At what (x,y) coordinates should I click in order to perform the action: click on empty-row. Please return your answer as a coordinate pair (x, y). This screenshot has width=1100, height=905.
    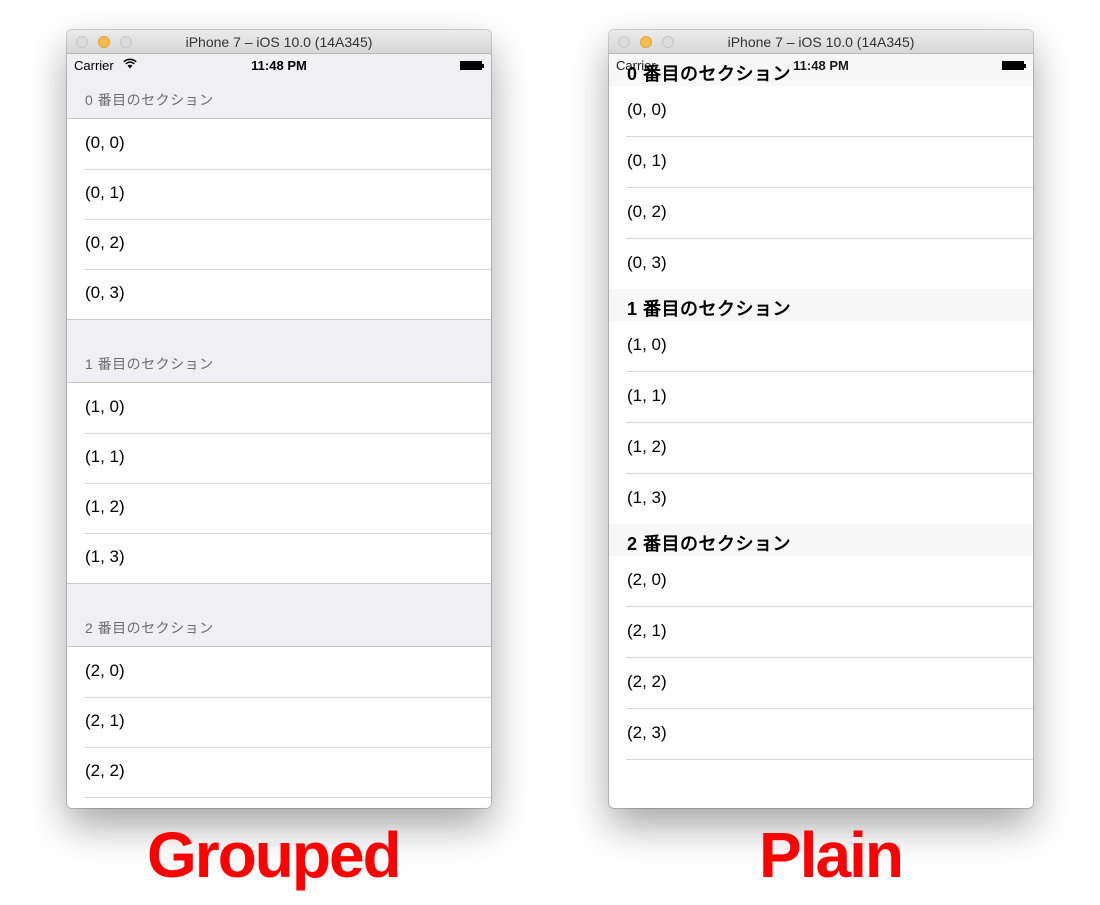
    Looking at the image, I should click on (829, 784).